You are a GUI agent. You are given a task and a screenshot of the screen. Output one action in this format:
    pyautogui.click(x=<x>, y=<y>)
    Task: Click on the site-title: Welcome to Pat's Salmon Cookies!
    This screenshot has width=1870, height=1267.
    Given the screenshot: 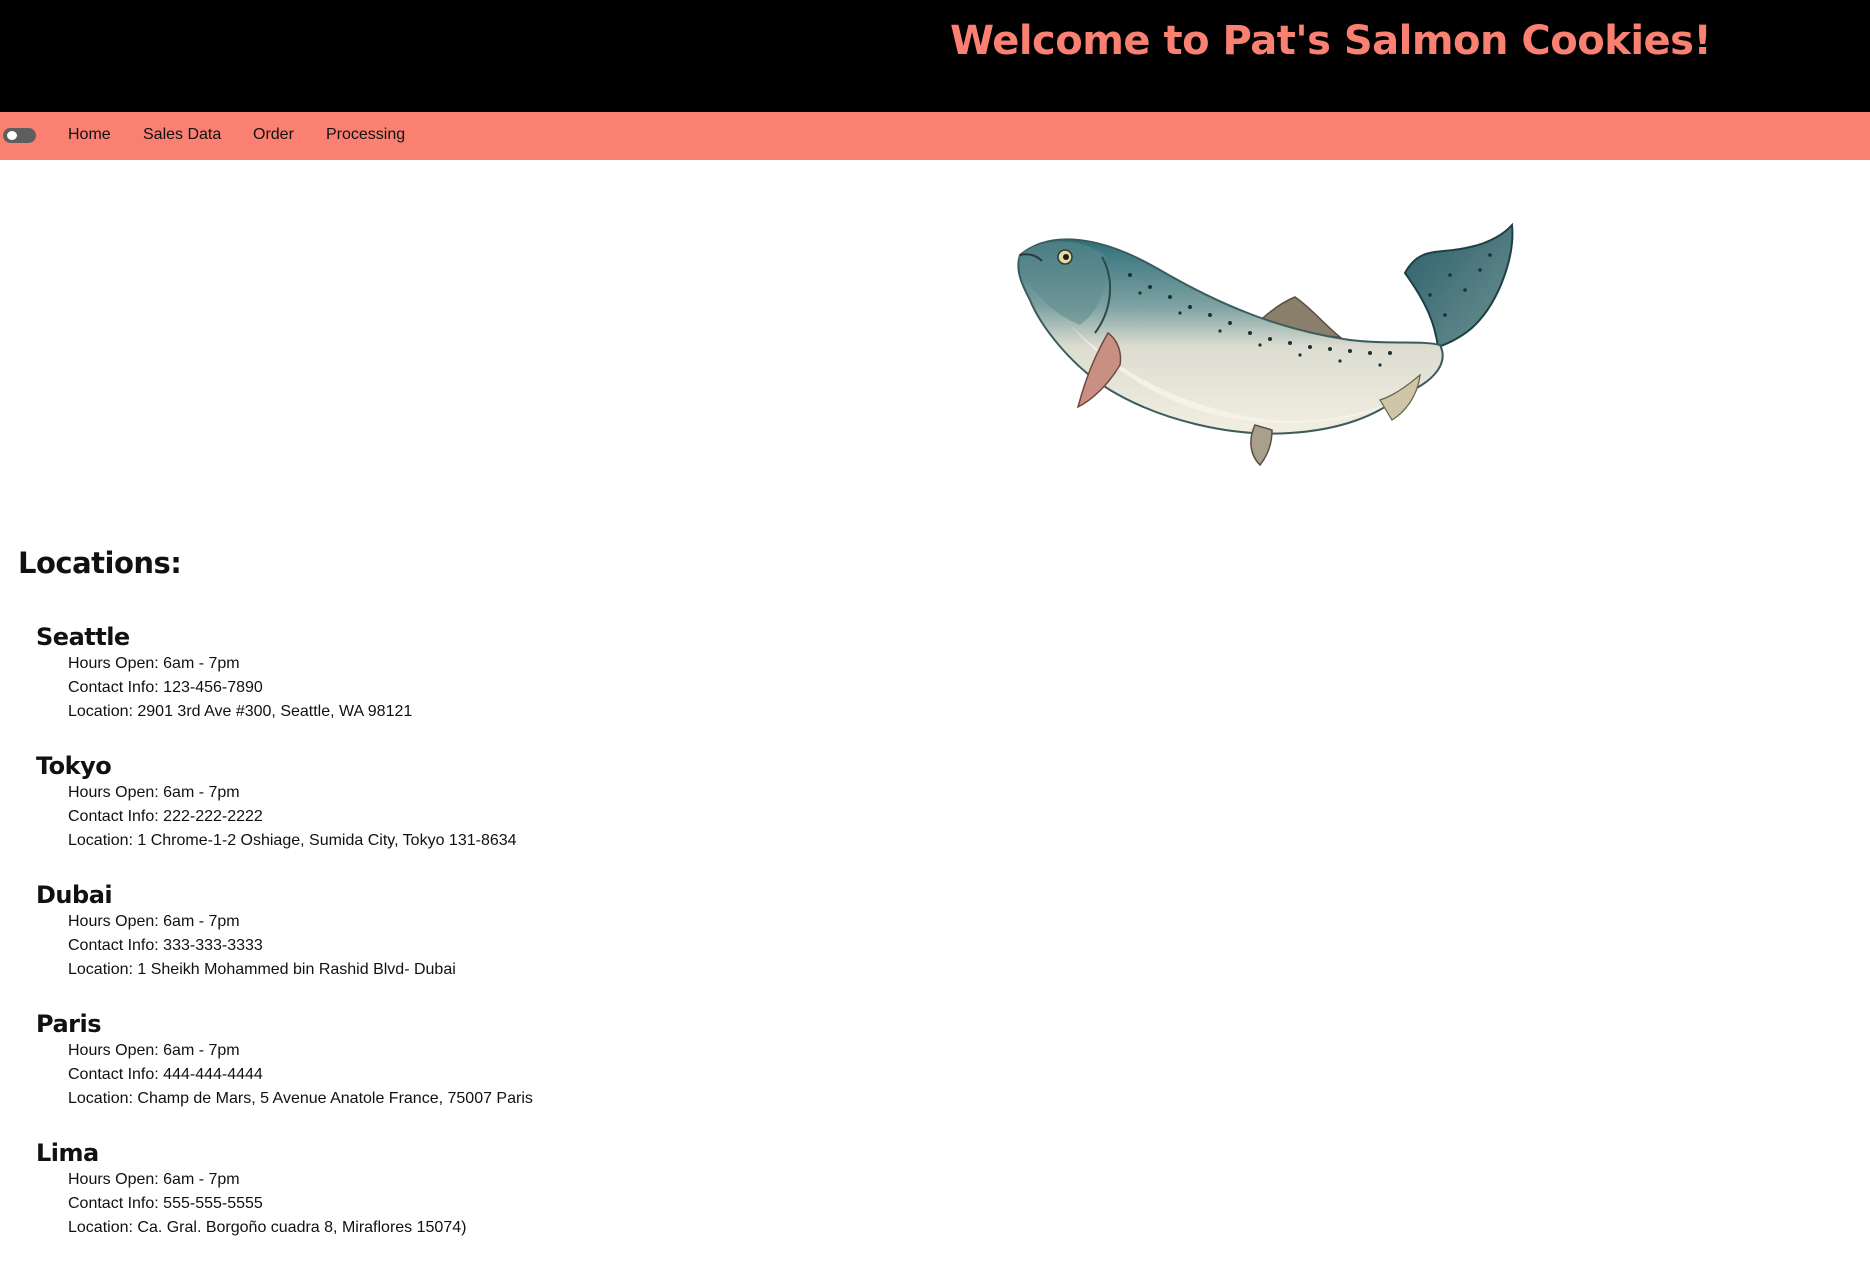 What is the action you would take?
    pyautogui.click(x=1331, y=41)
    